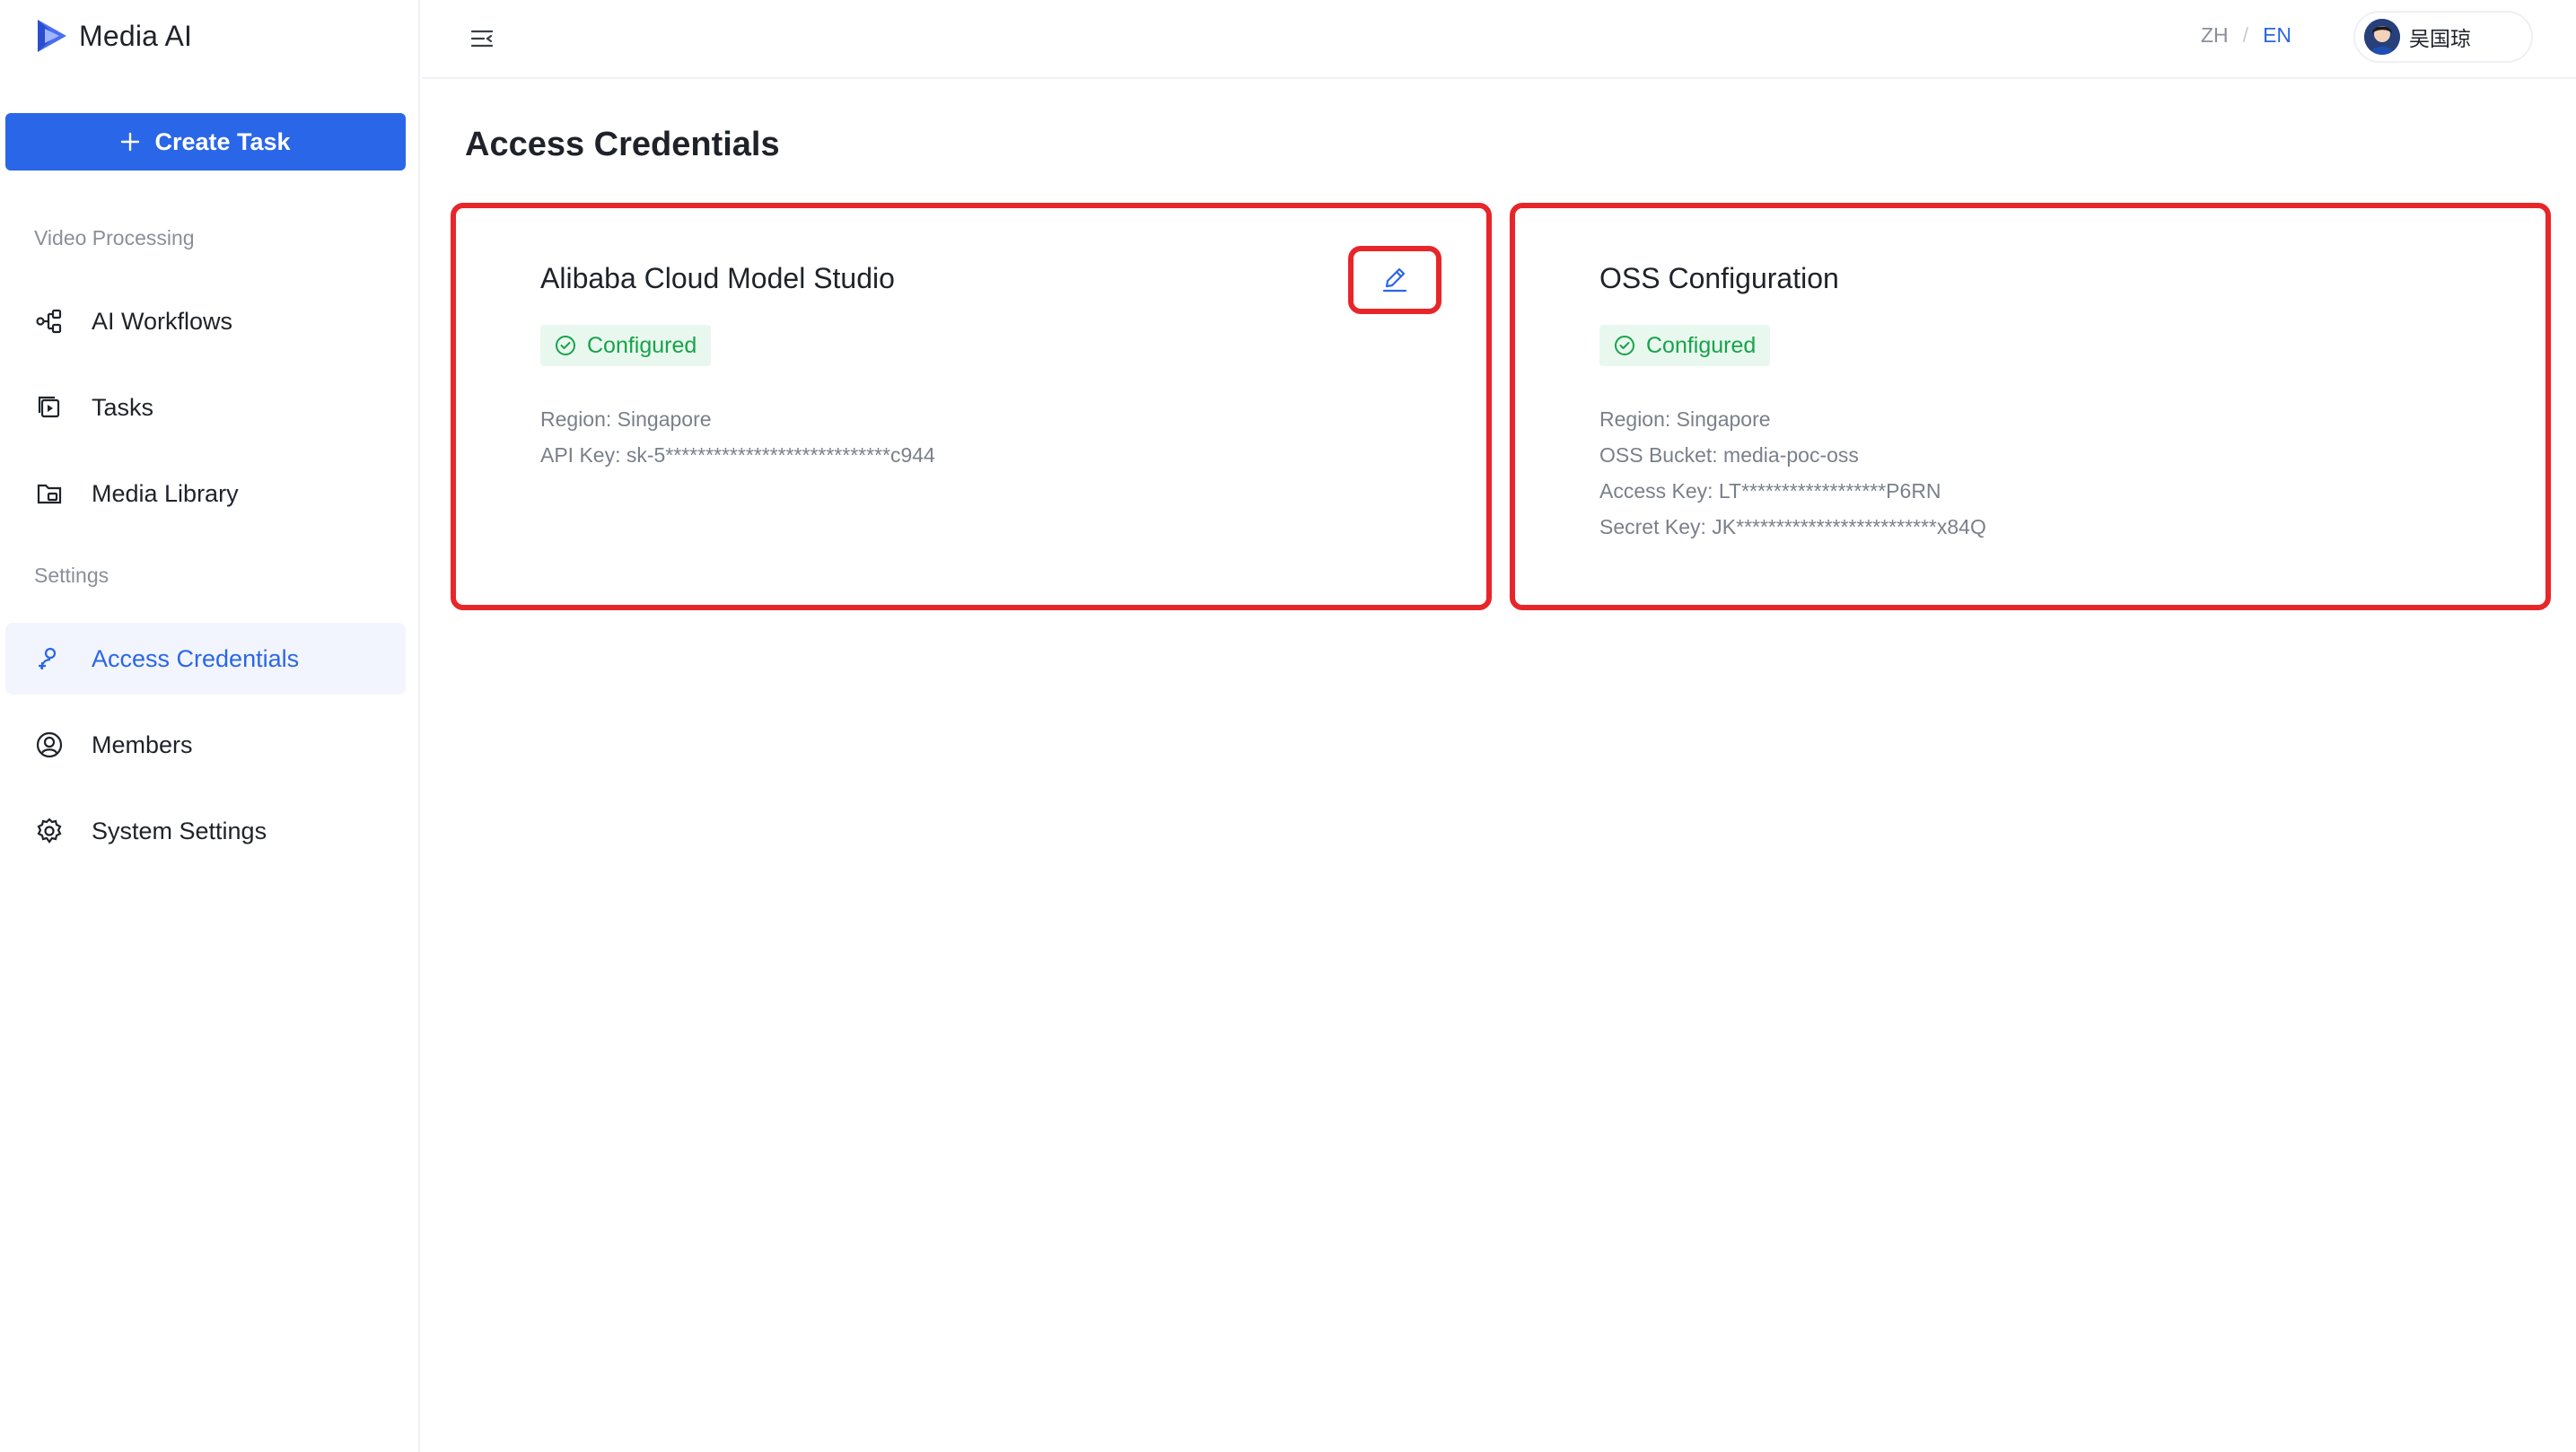 This screenshot has width=2576, height=1452. I want to click on card-title: OSS Configuration, so click(1719, 278).